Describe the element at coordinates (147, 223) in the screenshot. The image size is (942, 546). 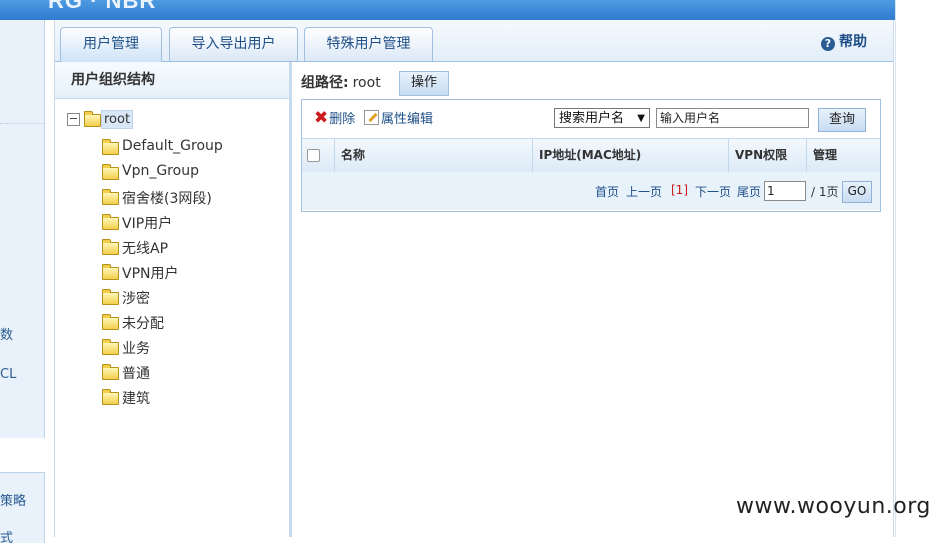
I see `tree-node-label: VIP用户` at that location.